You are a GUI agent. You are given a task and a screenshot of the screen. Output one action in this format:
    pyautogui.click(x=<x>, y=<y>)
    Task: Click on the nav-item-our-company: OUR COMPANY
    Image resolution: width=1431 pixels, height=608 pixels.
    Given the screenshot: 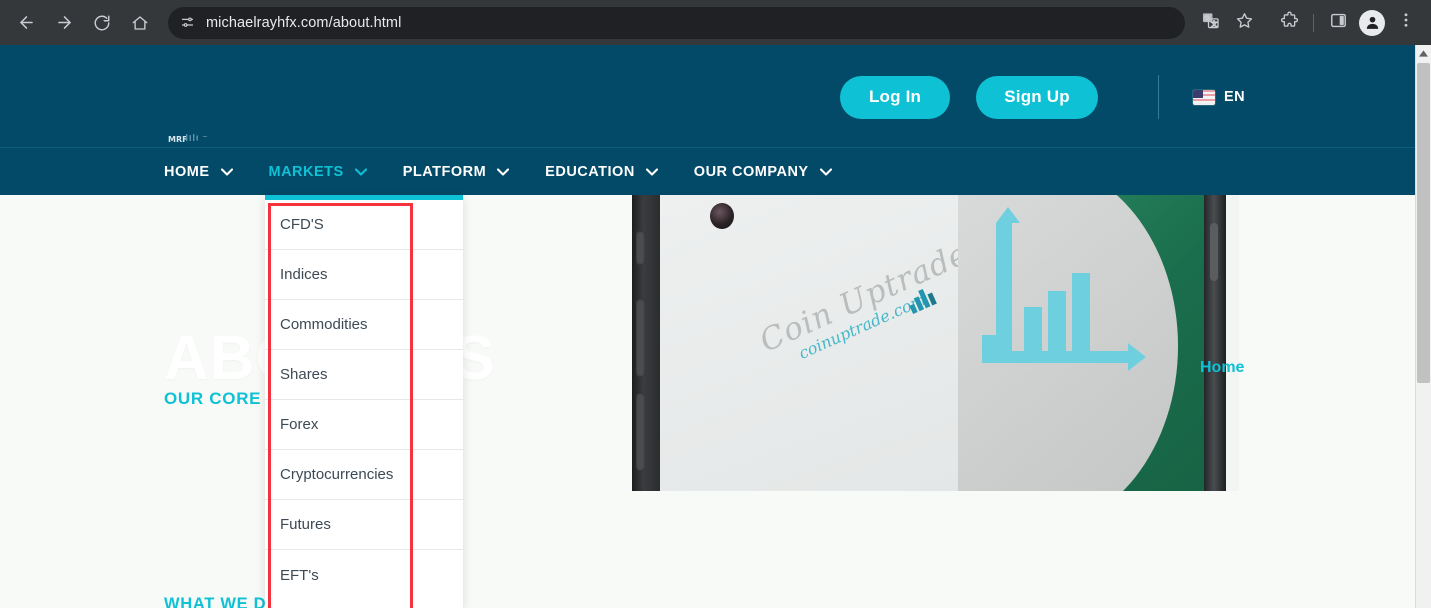 What is the action you would take?
    pyautogui.click(x=763, y=172)
    